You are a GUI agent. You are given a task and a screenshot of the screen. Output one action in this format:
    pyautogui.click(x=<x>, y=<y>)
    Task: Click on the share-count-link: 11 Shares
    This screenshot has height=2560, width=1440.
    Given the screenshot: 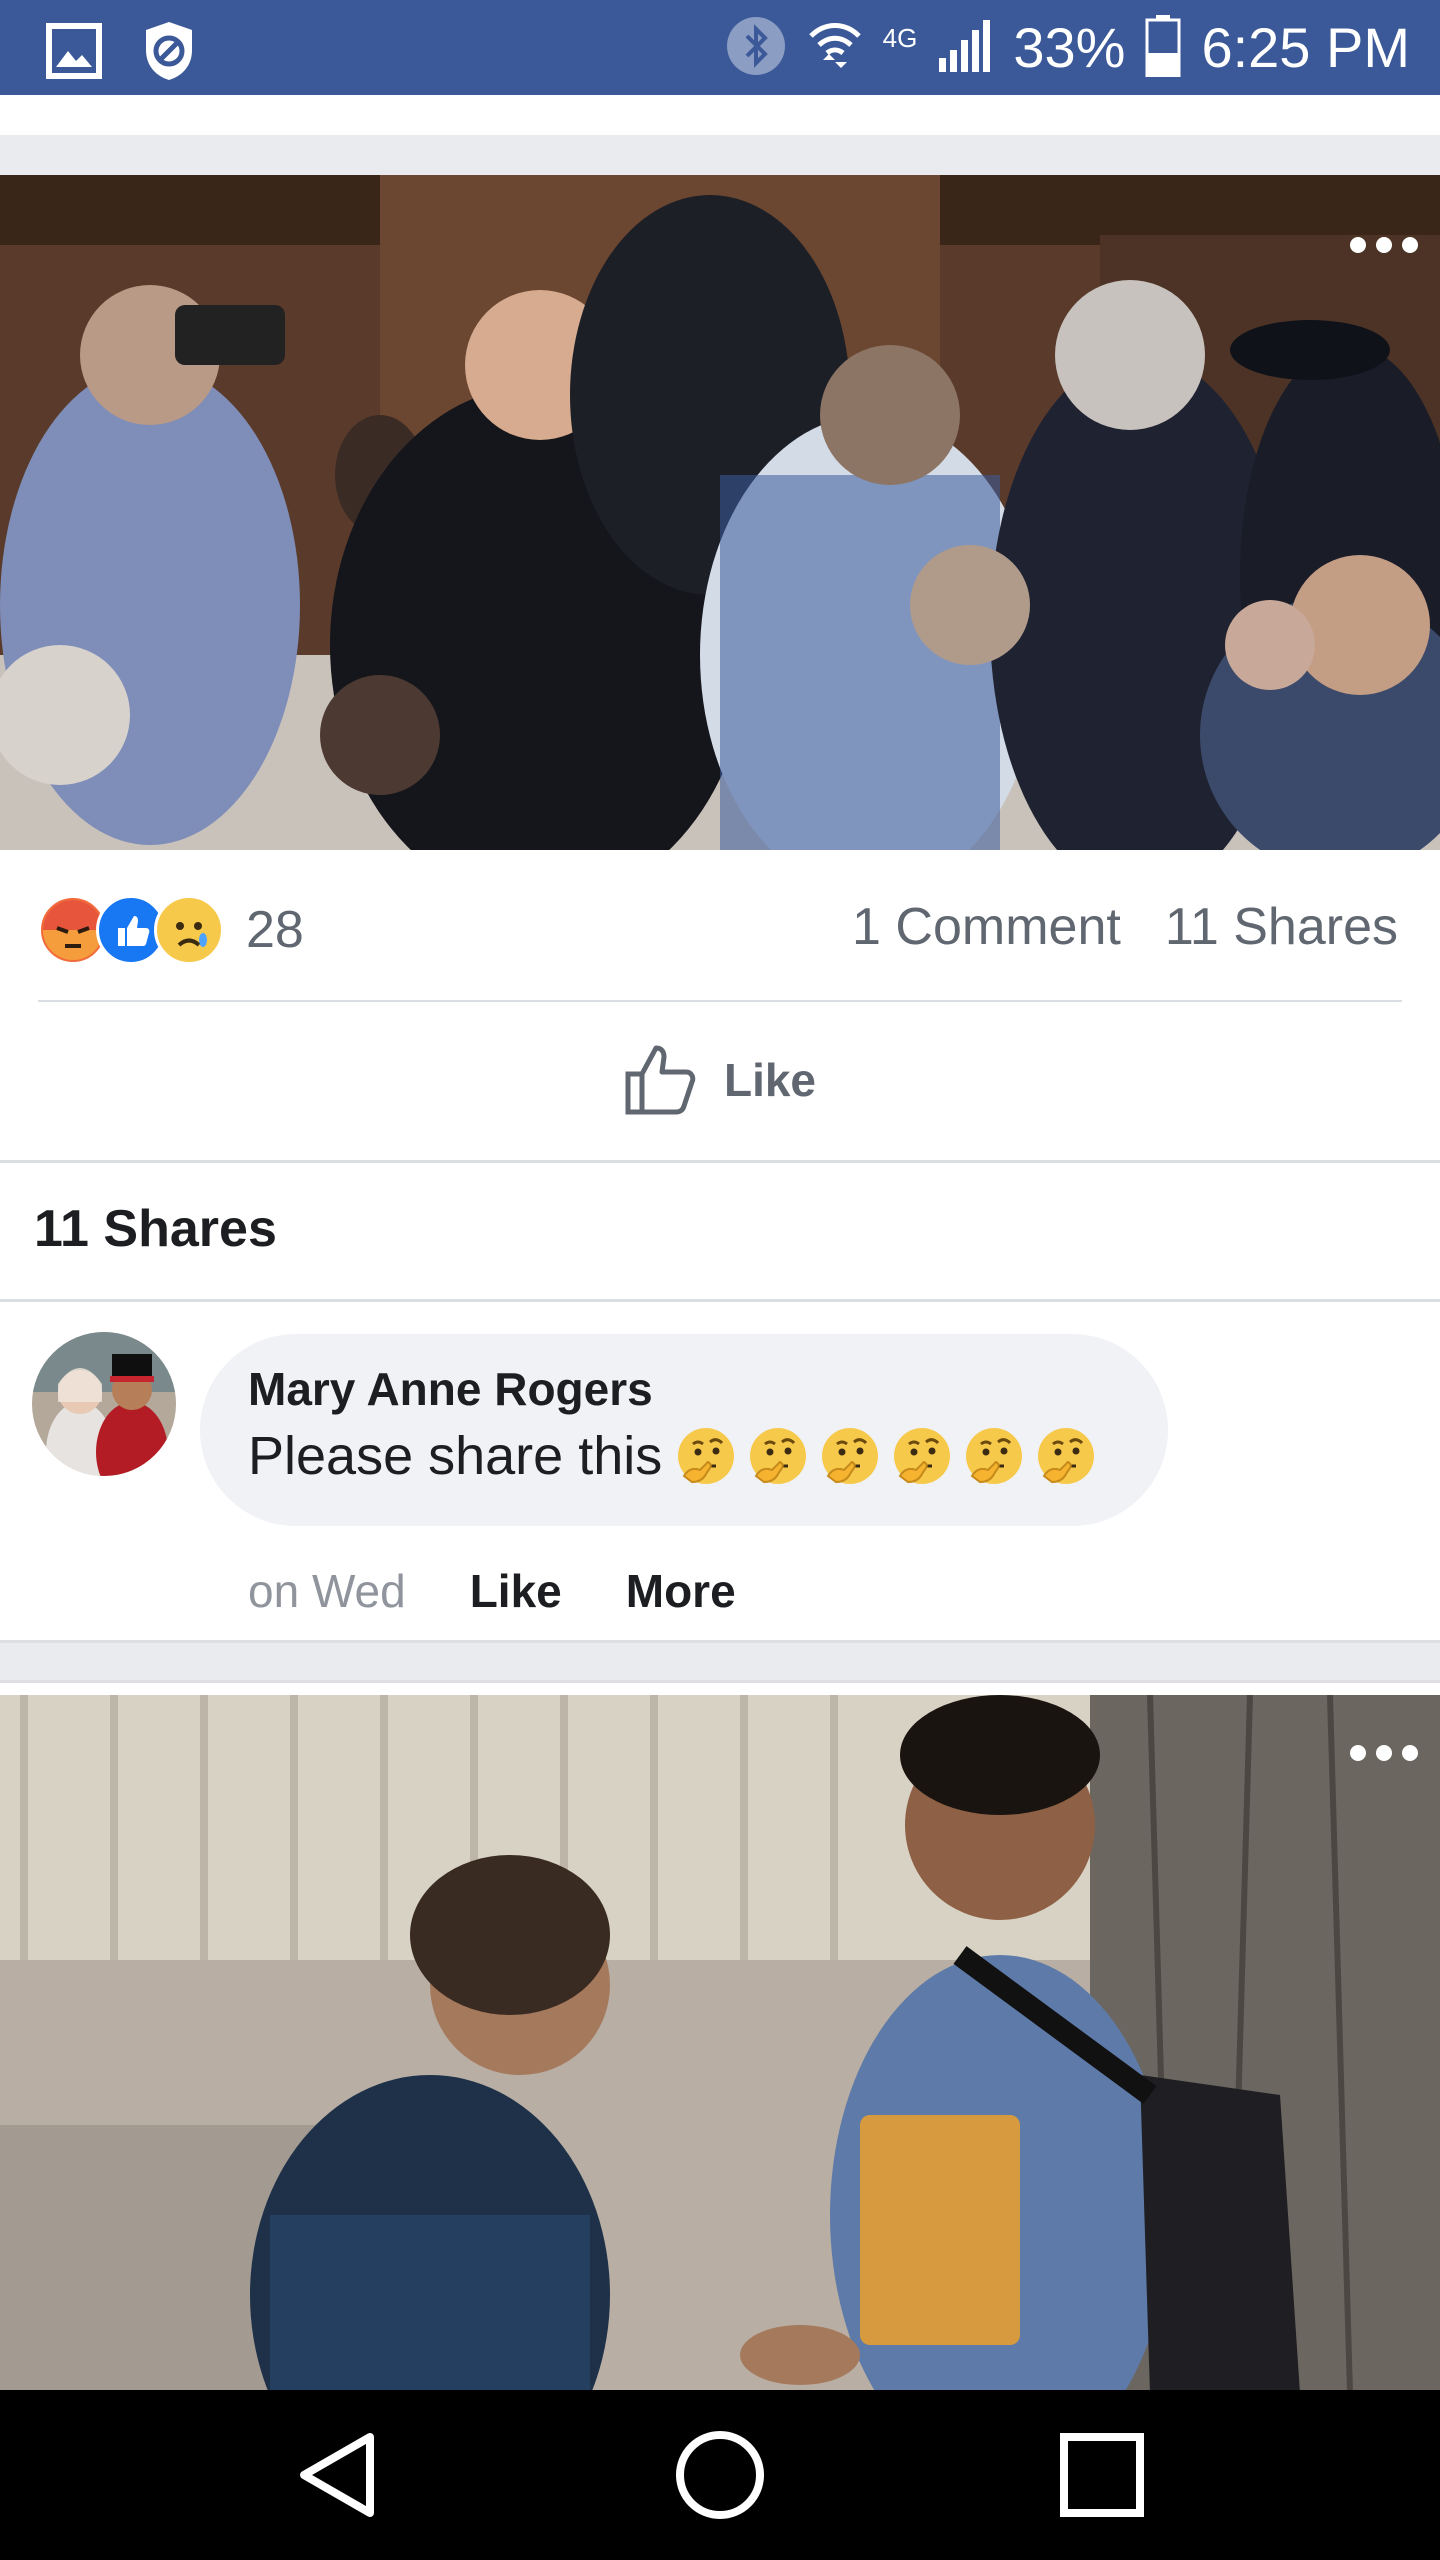 What is the action you would take?
    pyautogui.click(x=1281, y=927)
    